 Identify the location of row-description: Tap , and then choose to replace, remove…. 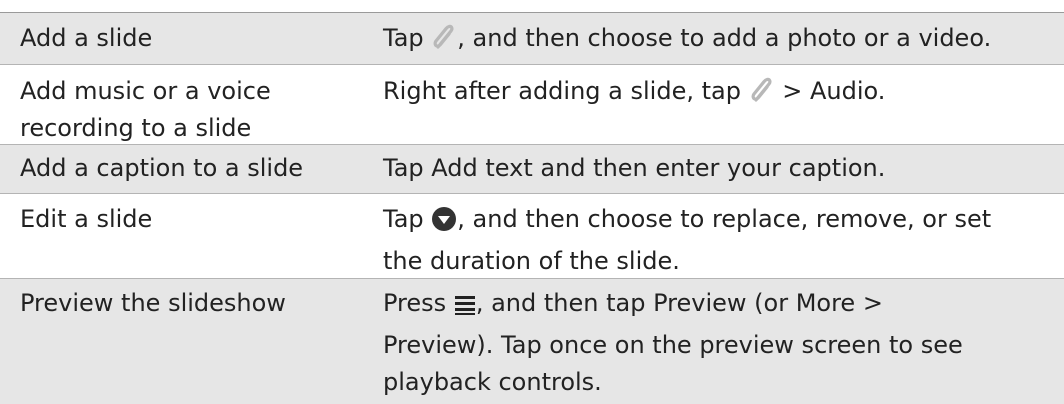
(687, 240).